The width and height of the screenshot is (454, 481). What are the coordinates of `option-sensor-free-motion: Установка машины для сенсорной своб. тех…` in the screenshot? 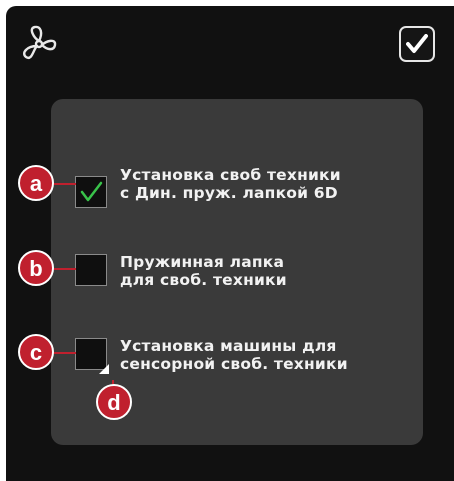 It's located at (246, 362).